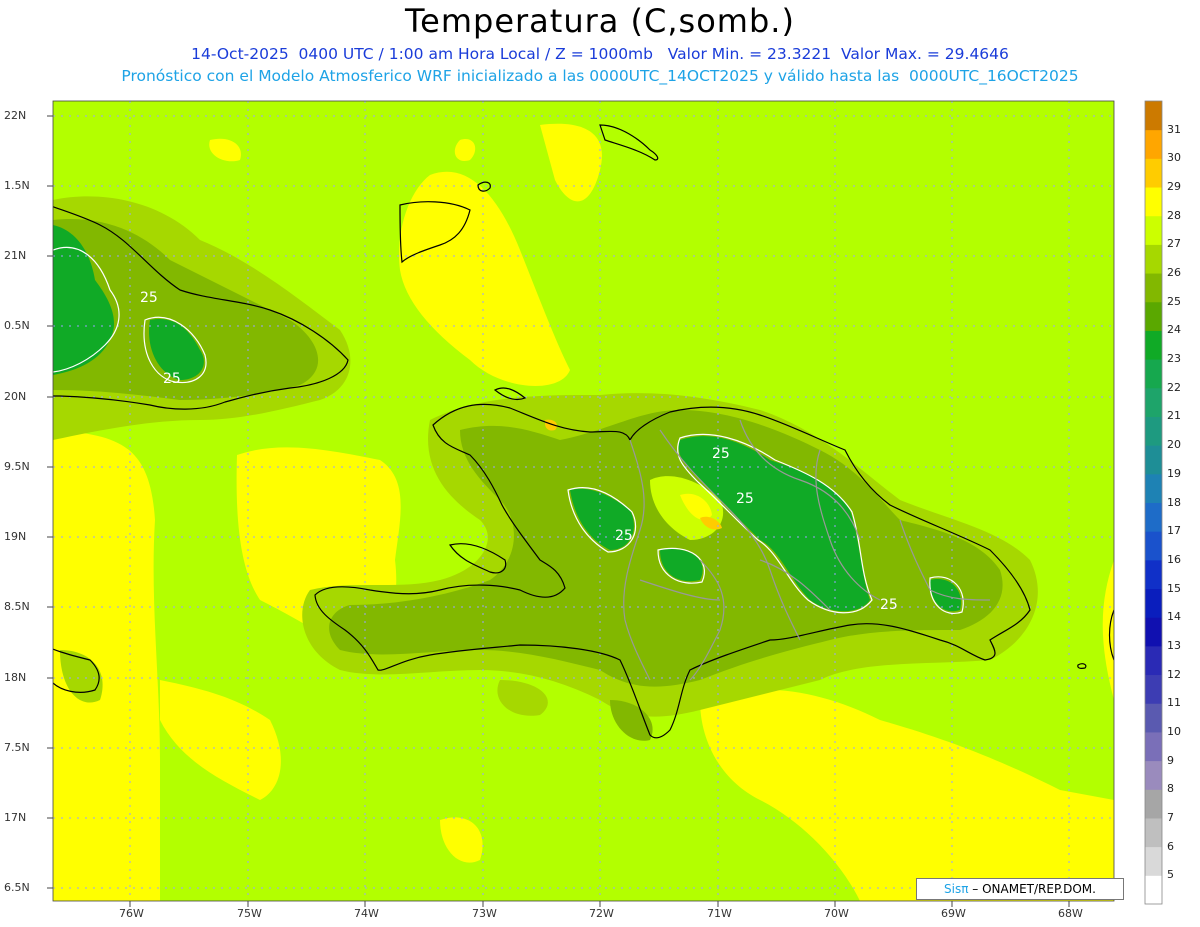 The width and height of the screenshot is (1200, 927). I want to click on colorbar-label: 25, so click(1174, 301).